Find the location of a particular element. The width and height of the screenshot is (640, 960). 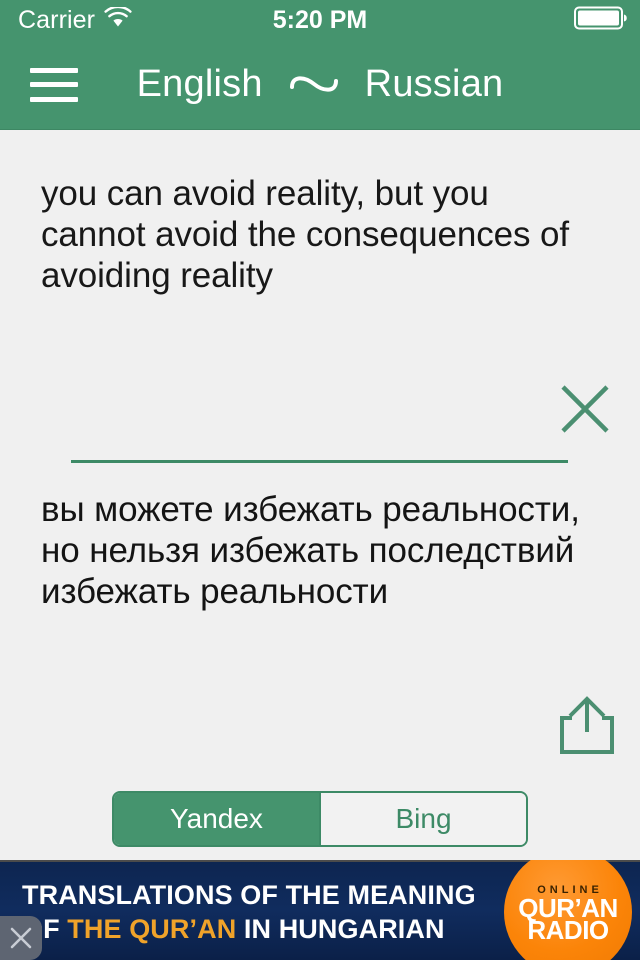

tilde-swap-icon is located at coordinates (314, 86).